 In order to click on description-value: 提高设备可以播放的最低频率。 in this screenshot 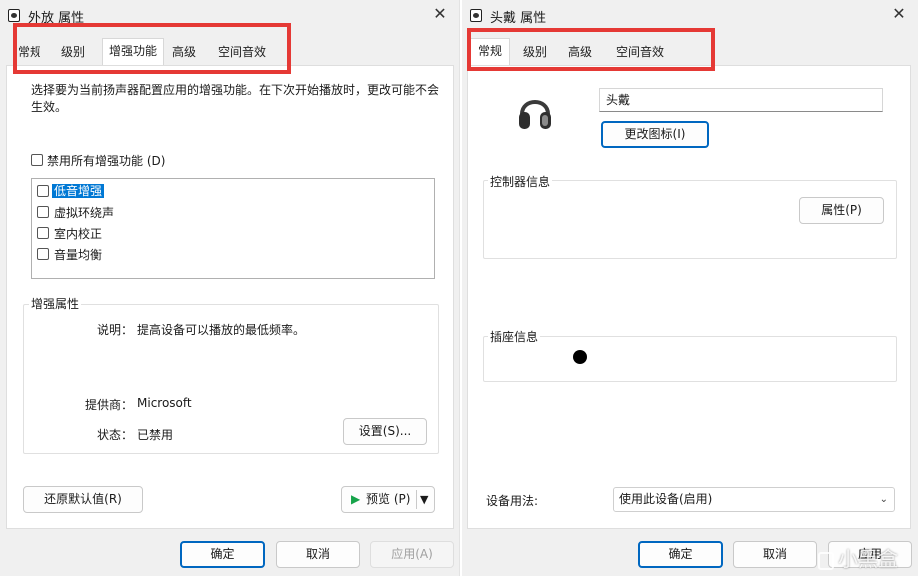, I will do `click(221, 330)`.